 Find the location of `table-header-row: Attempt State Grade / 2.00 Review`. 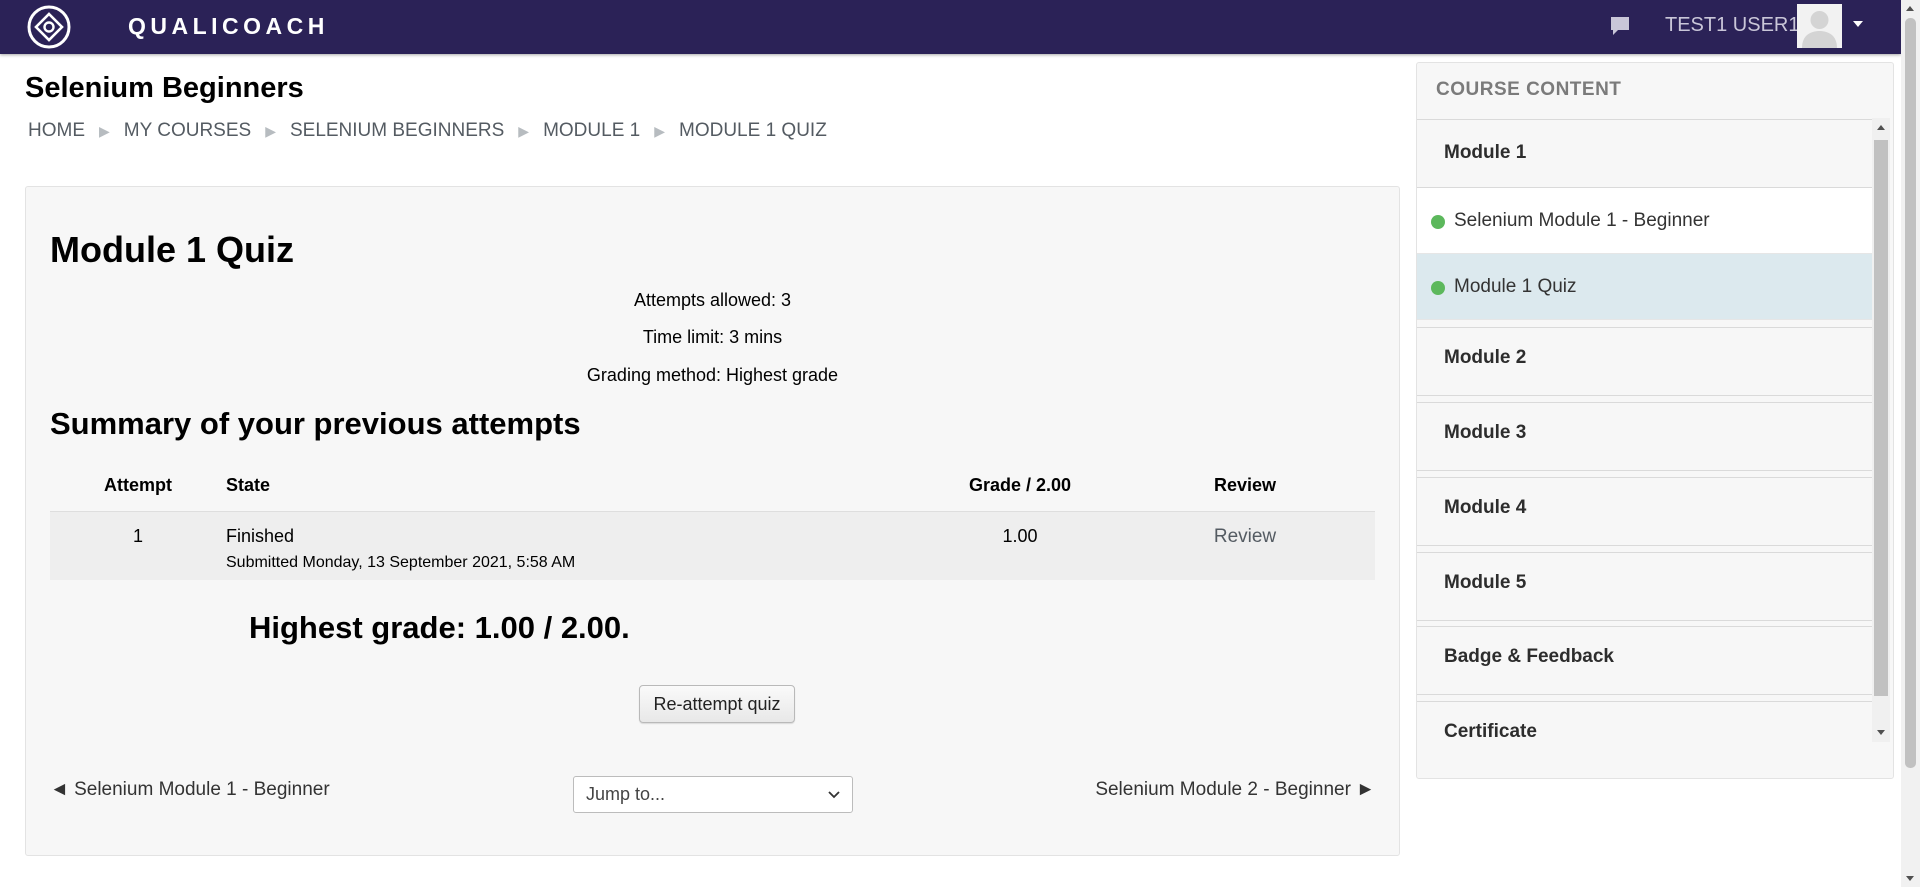

table-header-row: Attempt State Grade / 2.00 Review is located at coordinates (712, 485).